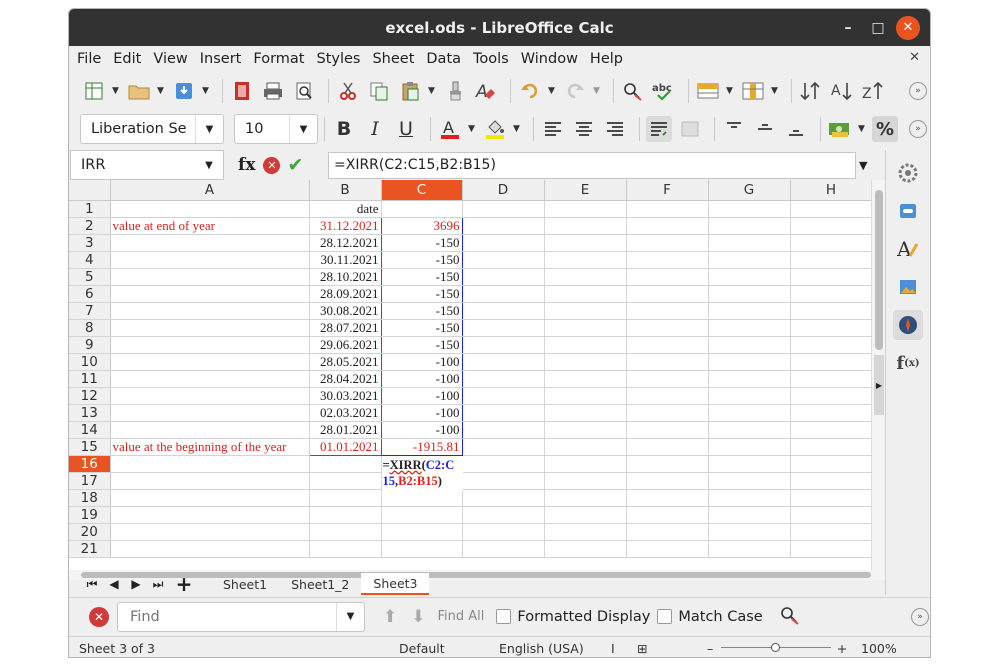 This screenshot has height=666, width=999. I want to click on row-header: 14, so click(90, 430).